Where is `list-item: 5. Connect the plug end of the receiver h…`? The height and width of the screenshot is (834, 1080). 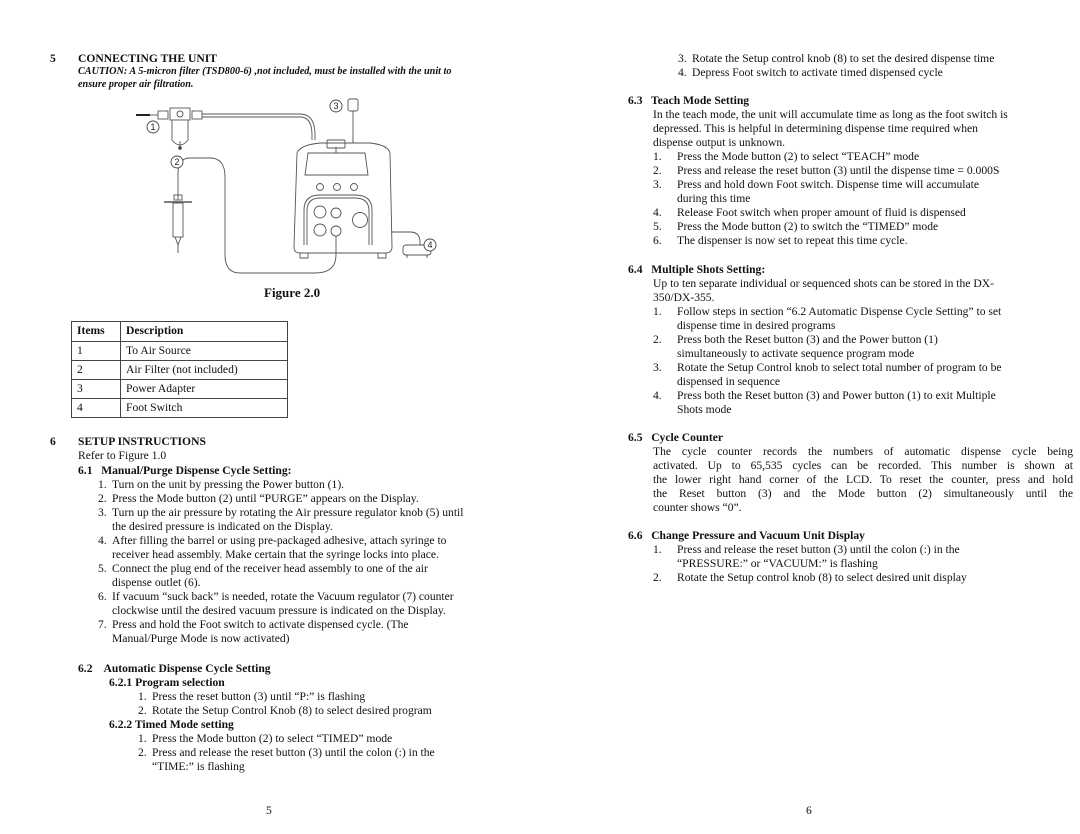 list-item: 5. Connect the plug end of the receiver h… is located at coordinates (298, 576).